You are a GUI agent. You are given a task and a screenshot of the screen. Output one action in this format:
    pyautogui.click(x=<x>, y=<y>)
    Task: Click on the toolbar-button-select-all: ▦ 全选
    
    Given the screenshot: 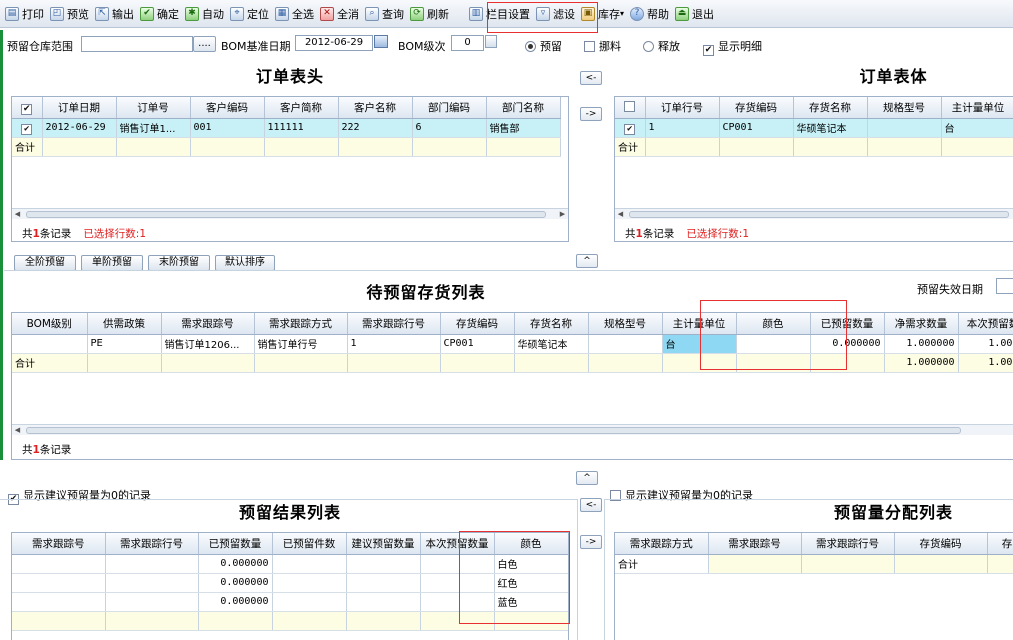 What is the action you would take?
    pyautogui.click(x=294, y=14)
    